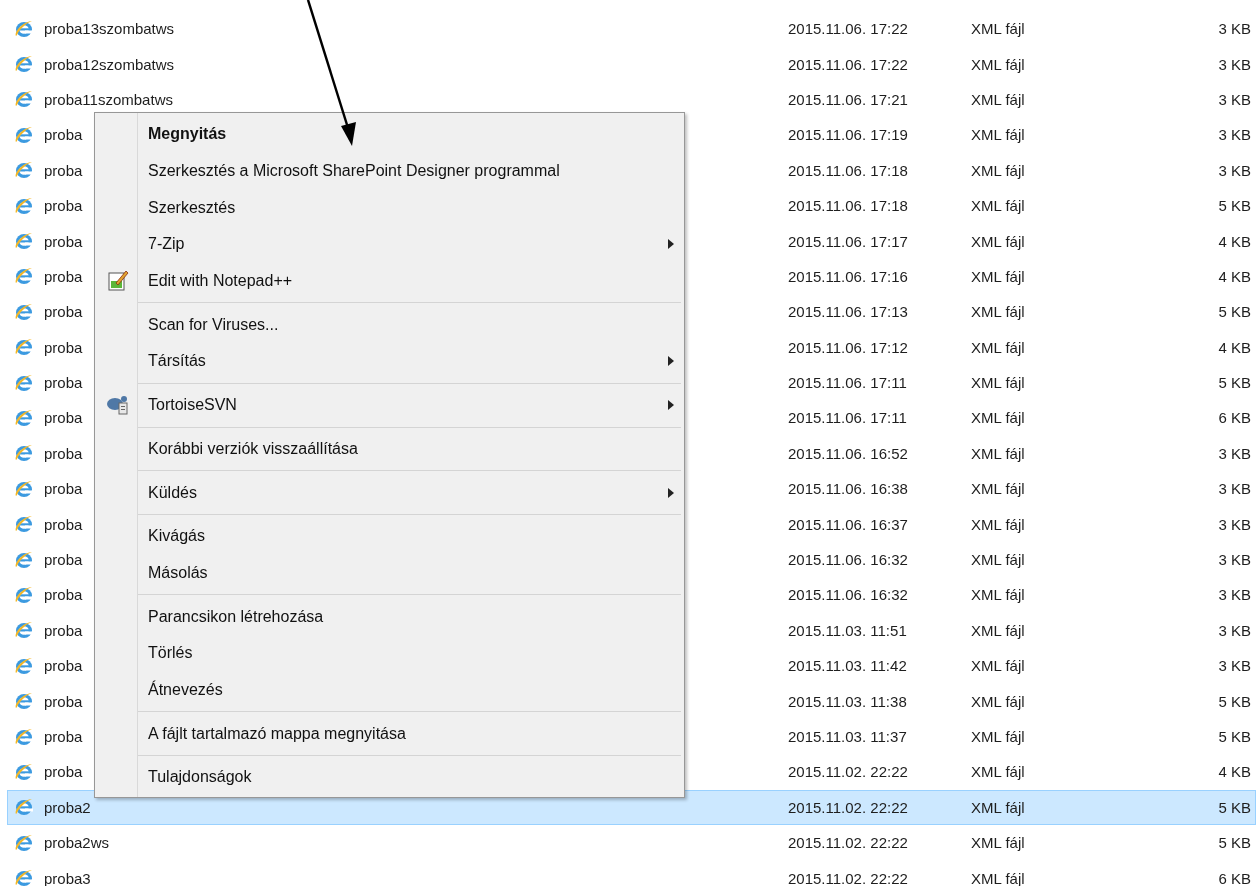  Describe the element at coordinates (847, 666) in the screenshot. I see `file-date: 2015.11.03. 11:42` at that location.